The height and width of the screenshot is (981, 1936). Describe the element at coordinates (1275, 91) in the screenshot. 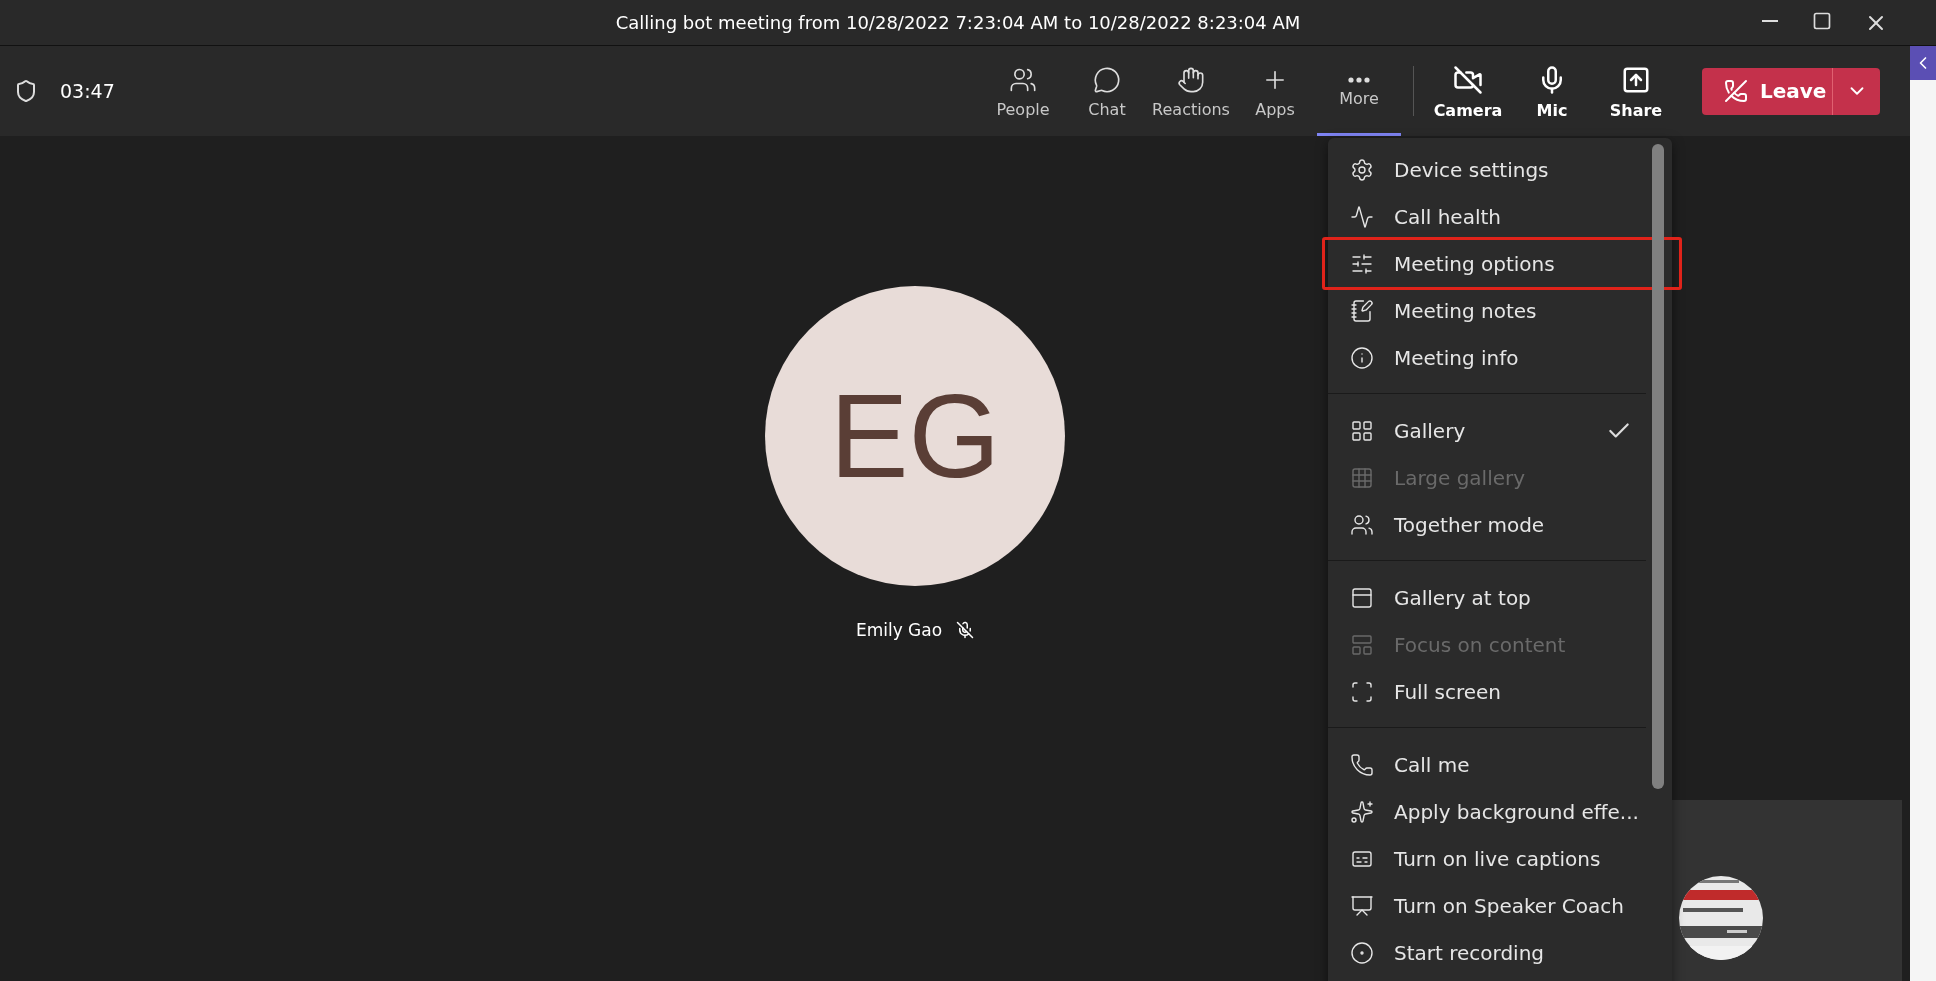

I see `toolbar-button: Apps` at that location.